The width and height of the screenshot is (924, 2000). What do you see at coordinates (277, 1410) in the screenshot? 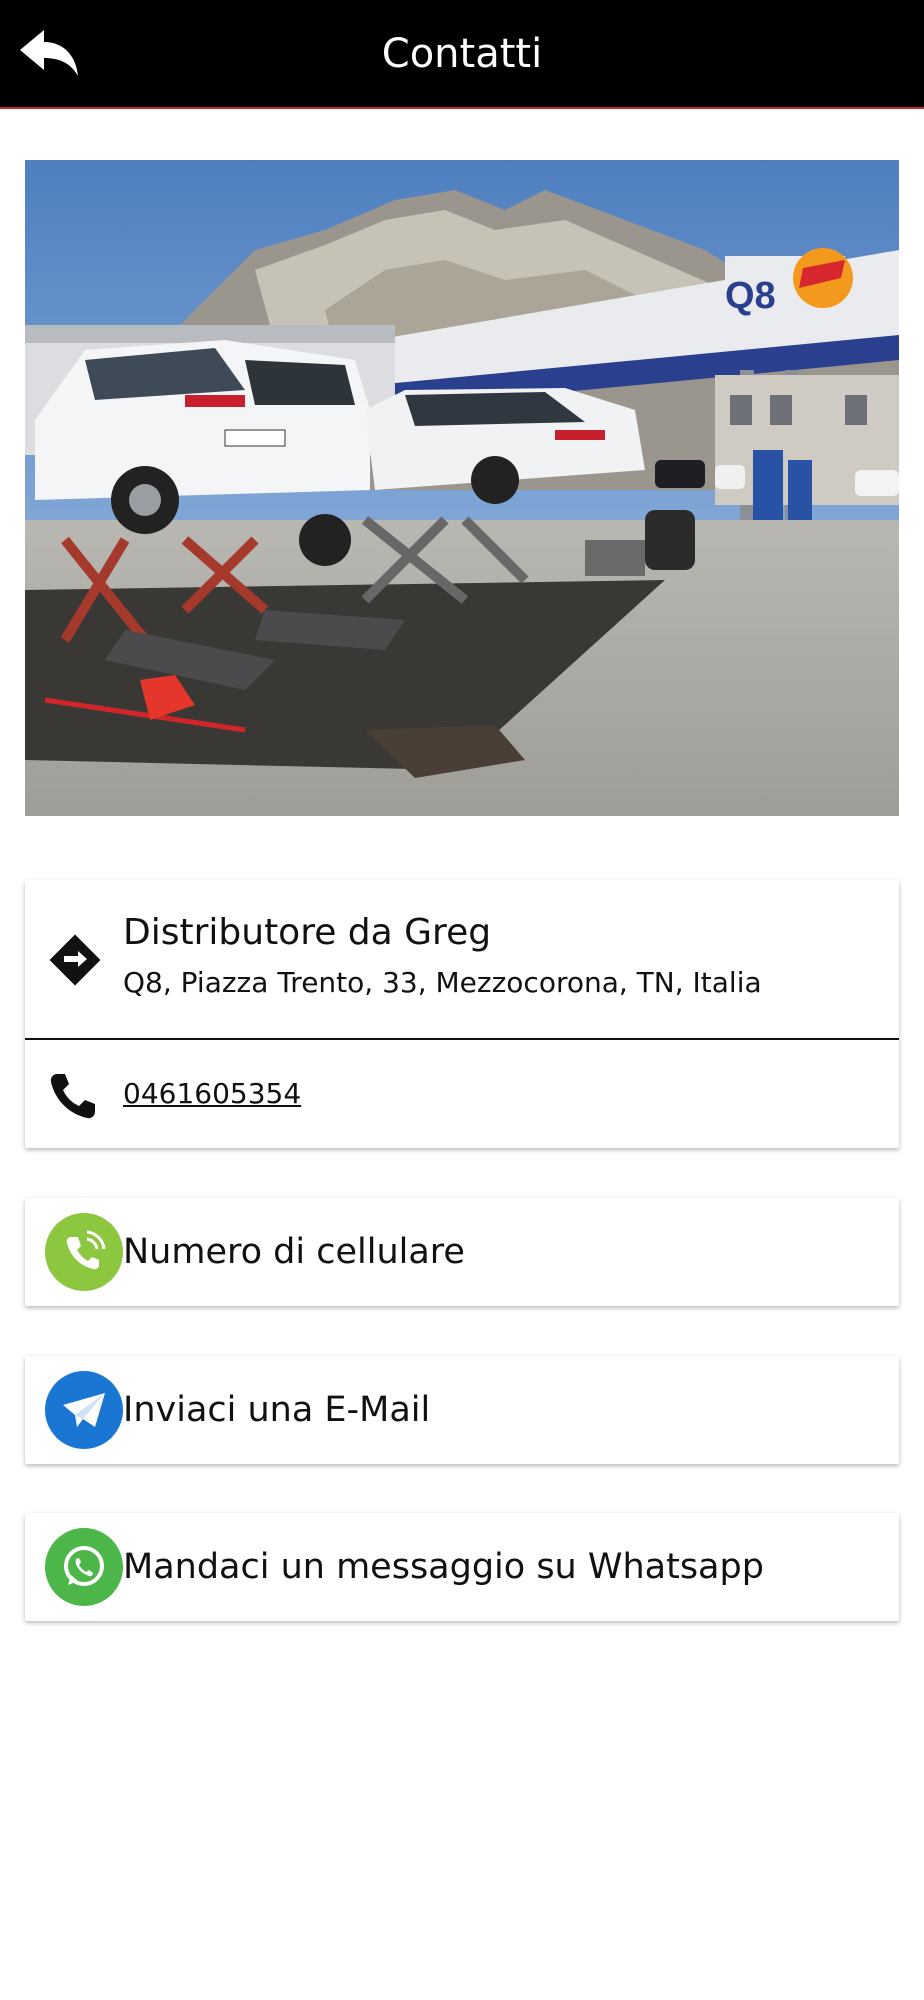
I see `send-email-label: Inviaci una E-Mail` at bounding box center [277, 1410].